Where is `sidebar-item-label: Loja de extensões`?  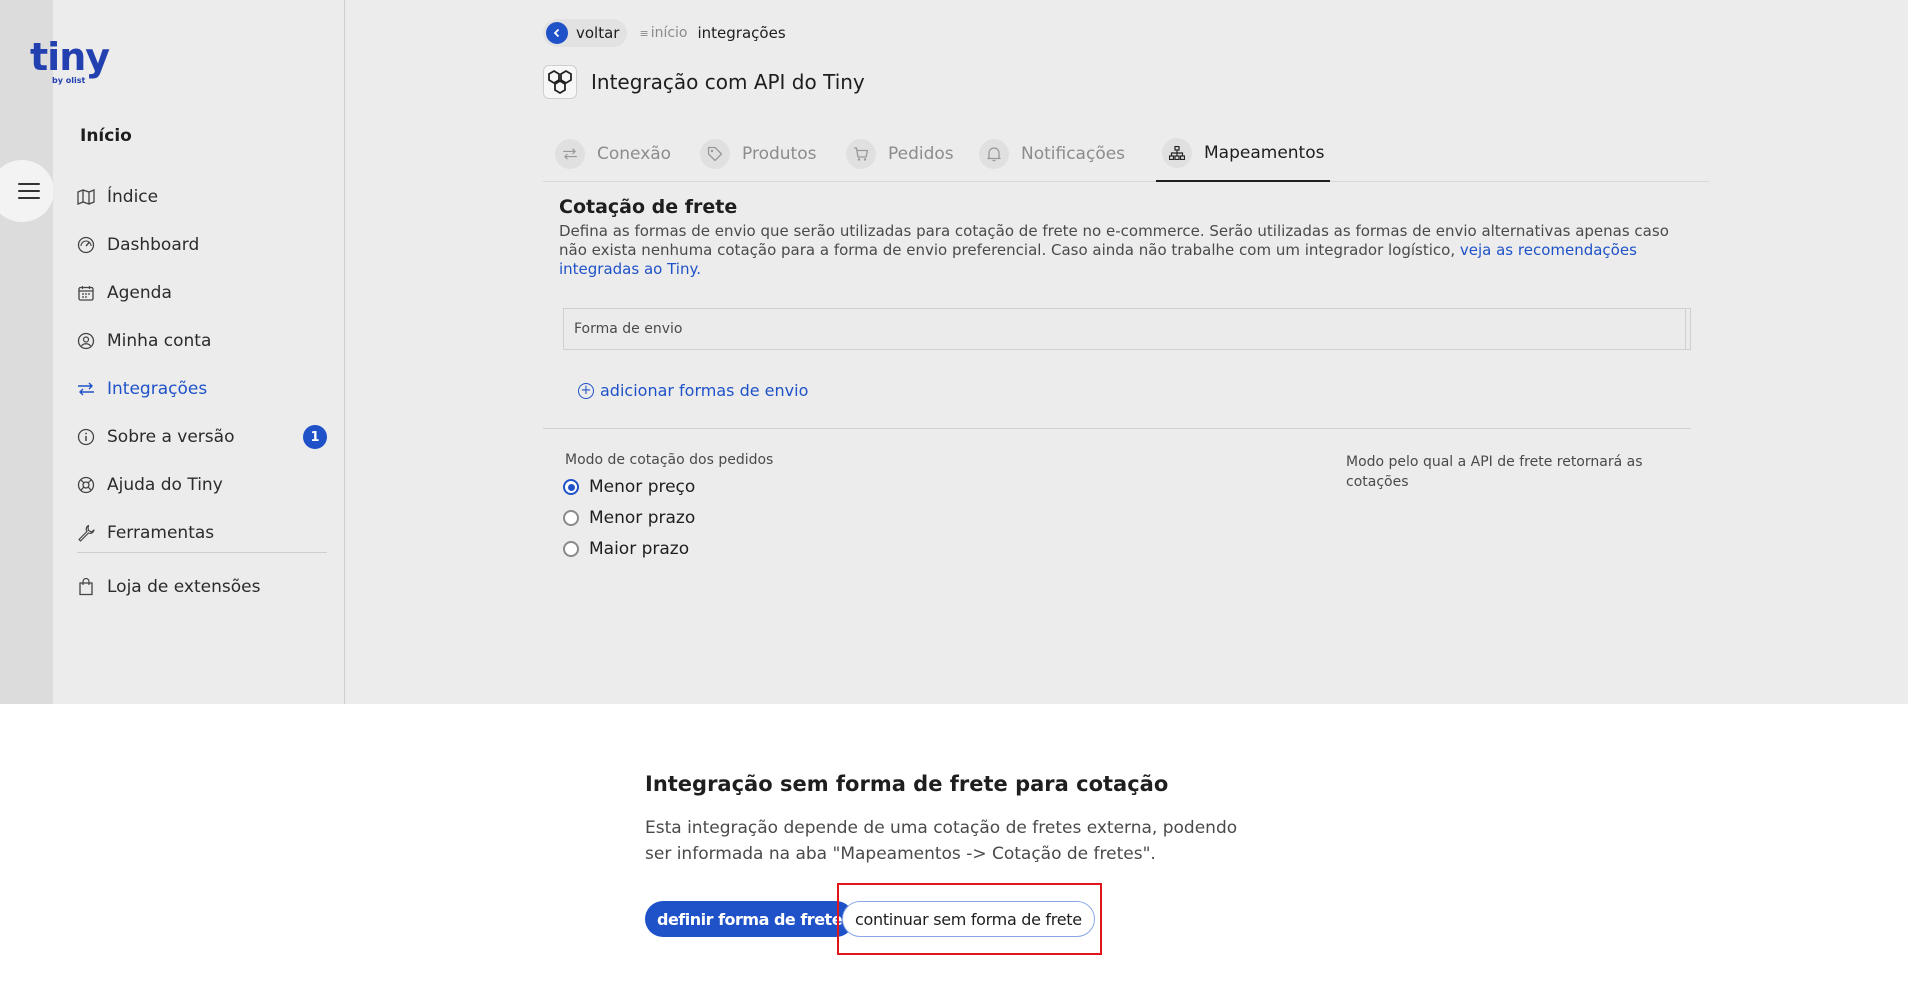 sidebar-item-label: Loja de extensões is located at coordinates (184, 587).